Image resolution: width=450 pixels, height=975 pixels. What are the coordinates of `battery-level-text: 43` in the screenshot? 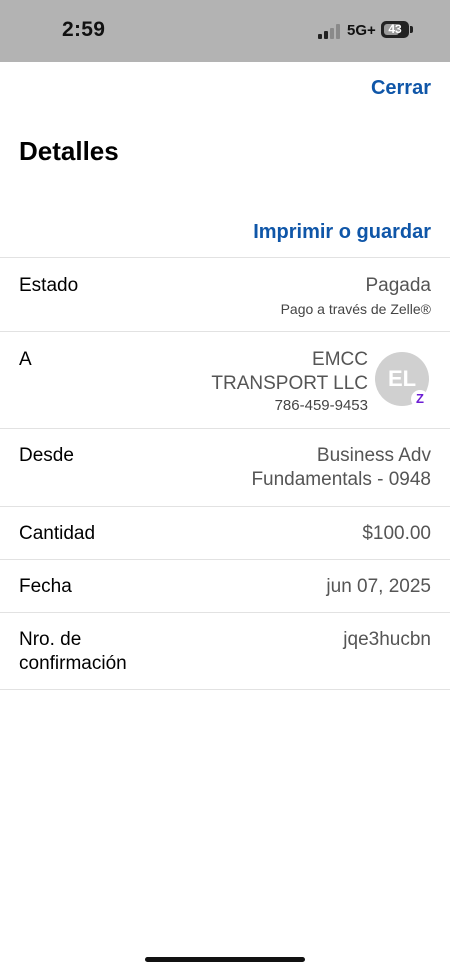 It's located at (395, 29).